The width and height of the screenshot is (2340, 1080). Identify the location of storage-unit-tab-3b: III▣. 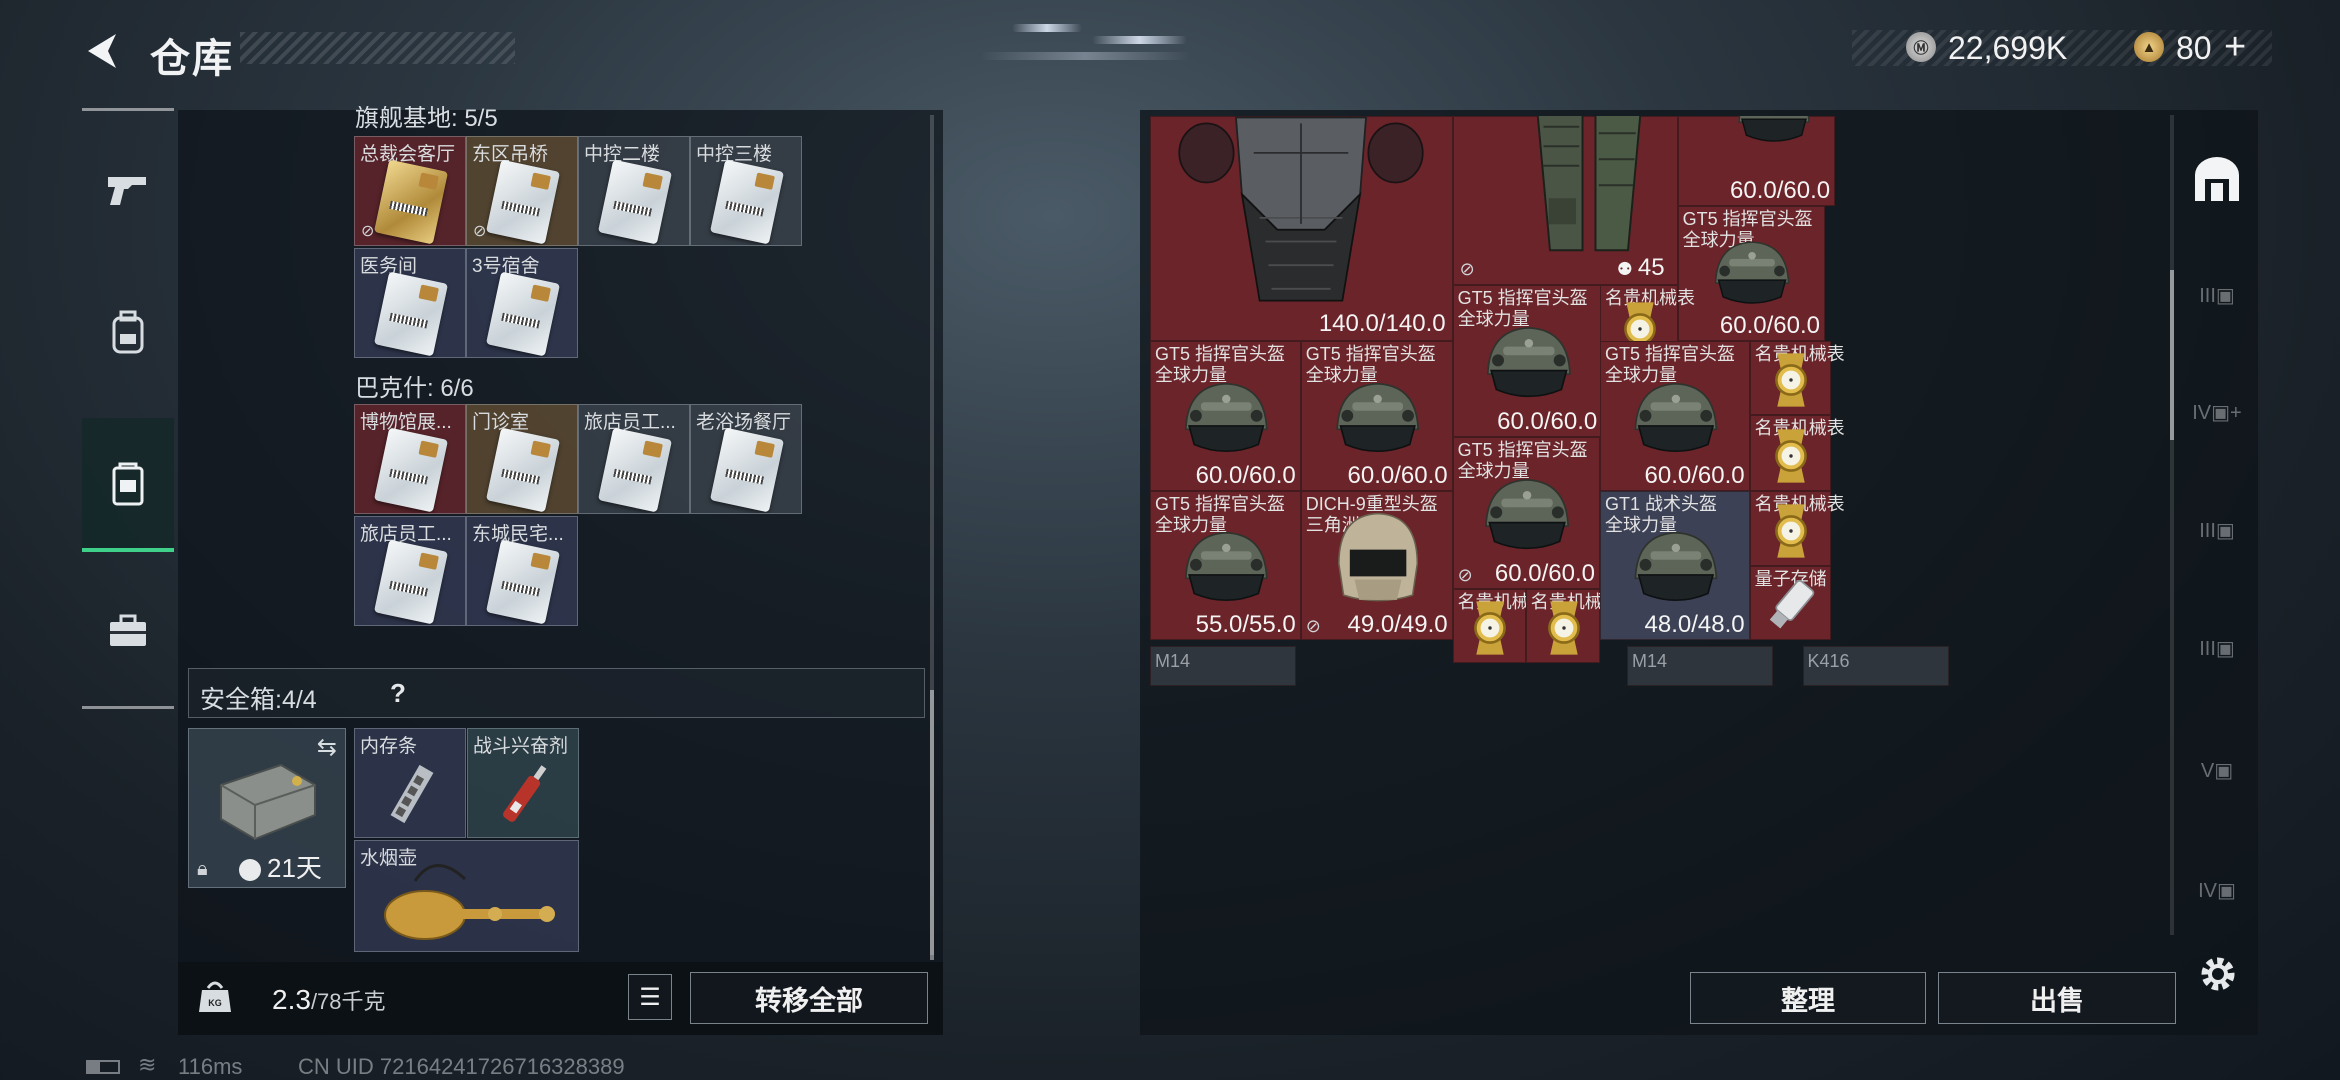
(2217, 530).